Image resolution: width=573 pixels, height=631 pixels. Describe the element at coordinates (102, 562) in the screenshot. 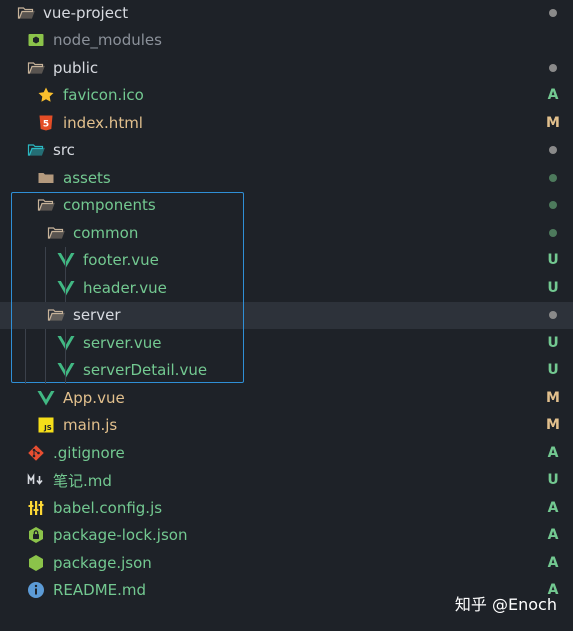

I see `tree-item-label: package.json` at that location.